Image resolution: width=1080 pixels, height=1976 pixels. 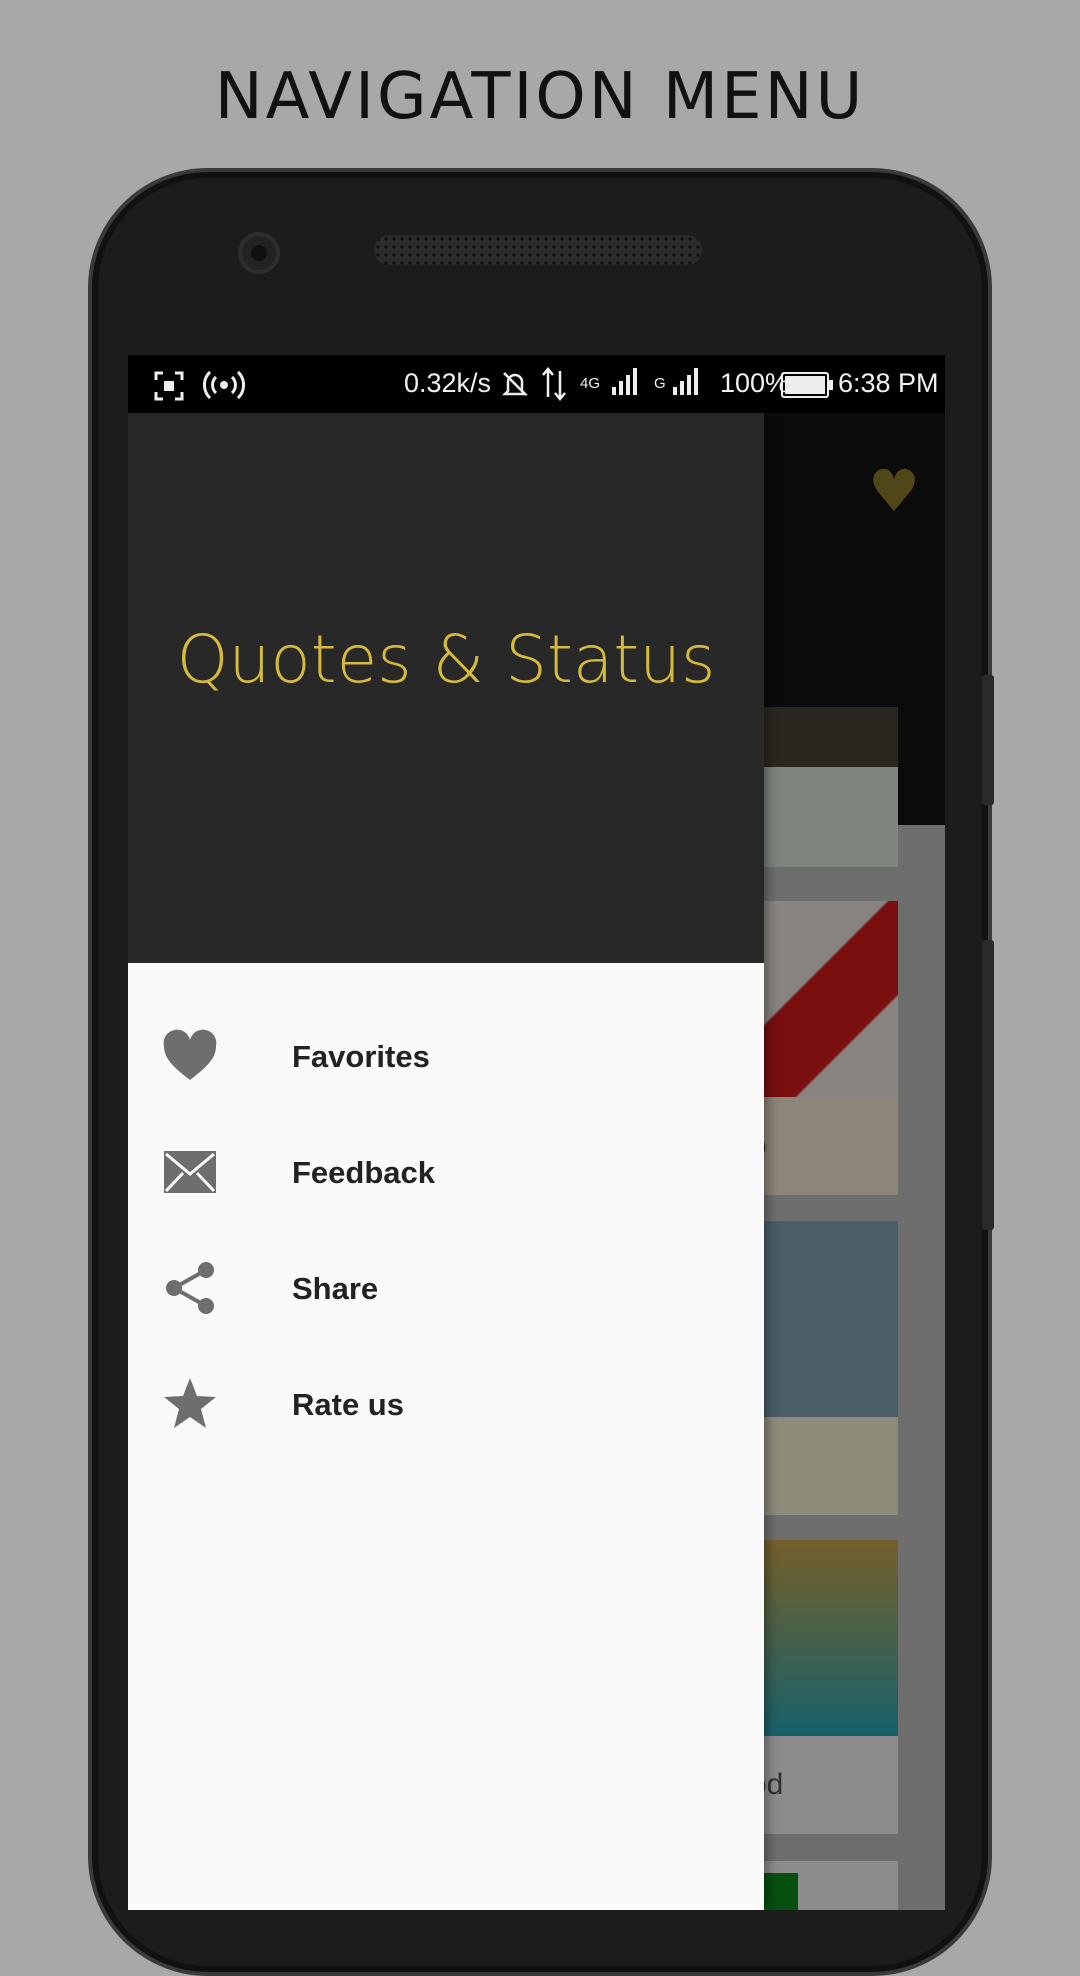 What do you see at coordinates (554, 384) in the screenshot?
I see `data-transfer-icon` at bounding box center [554, 384].